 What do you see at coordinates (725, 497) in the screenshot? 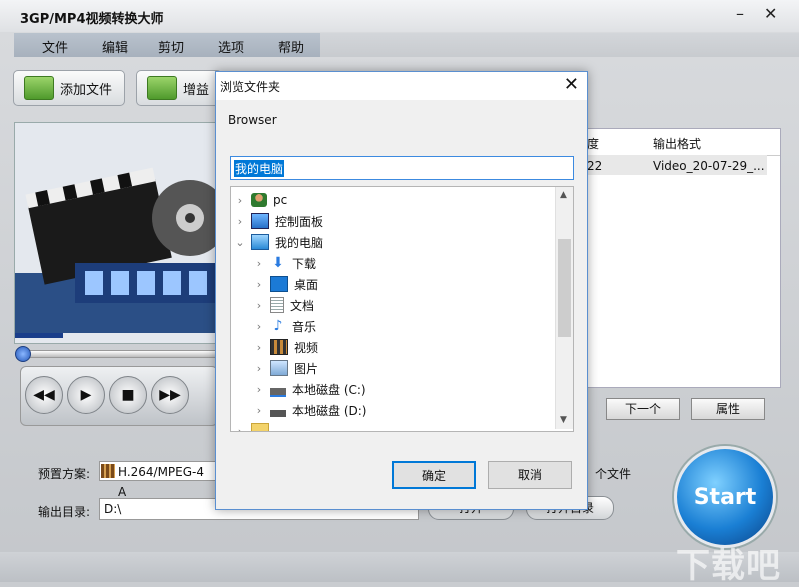
I see `start-button: Start` at bounding box center [725, 497].